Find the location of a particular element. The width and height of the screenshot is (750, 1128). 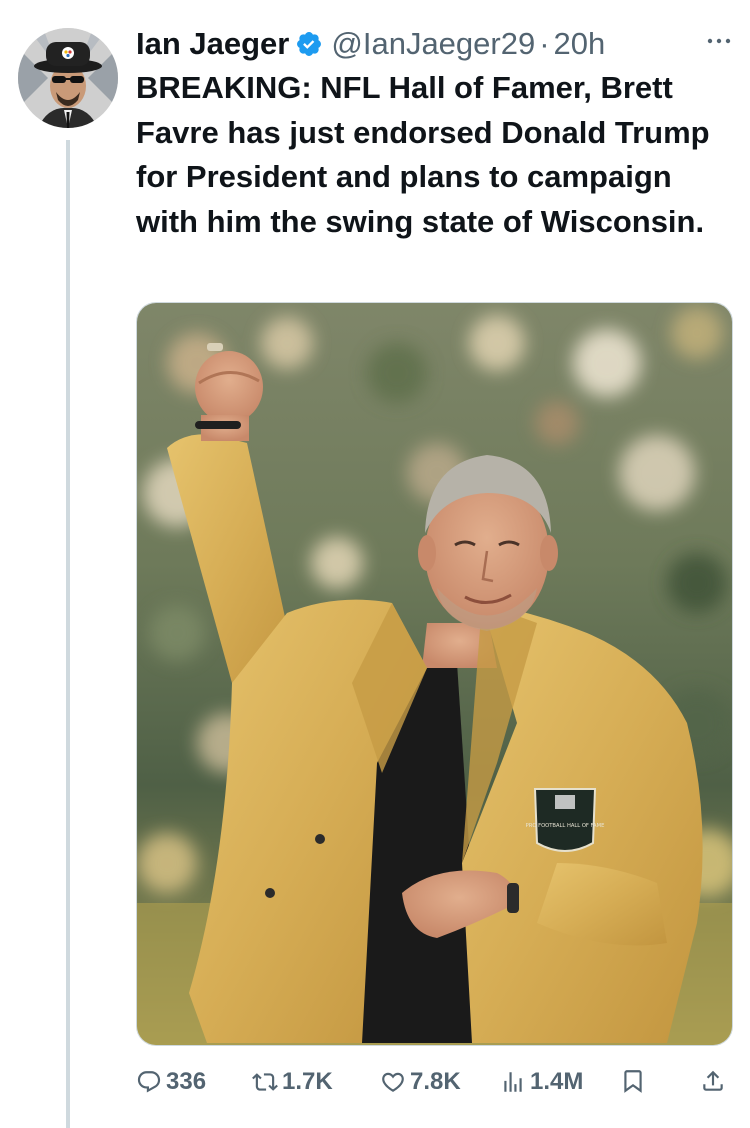

reply-button: 336 is located at coordinates (171, 1082).